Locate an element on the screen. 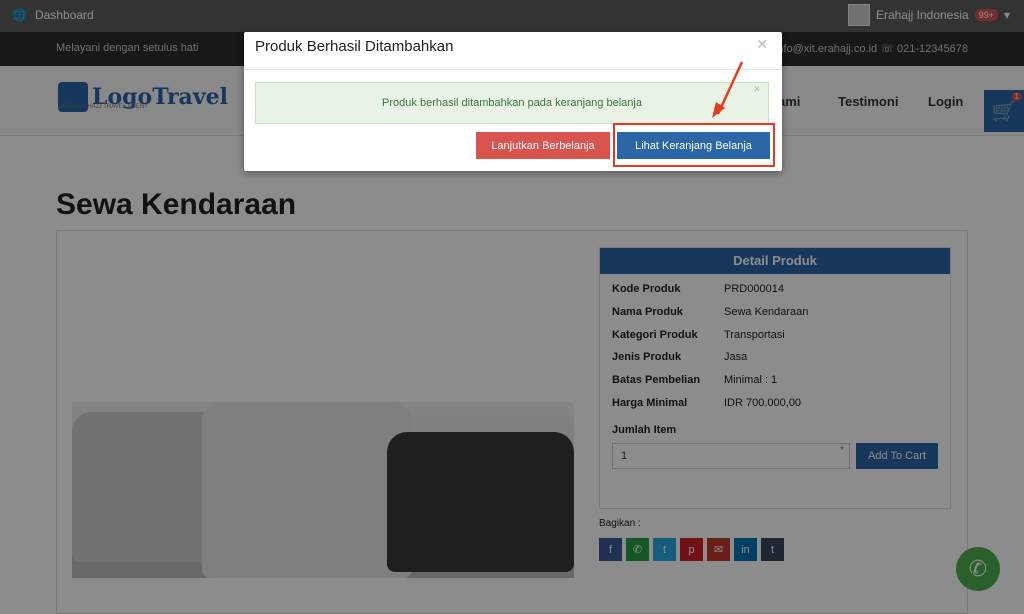 Image resolution: width=1024 pixels, height=614 pixels. annotation-highlight is located at coordinates (694, 145).